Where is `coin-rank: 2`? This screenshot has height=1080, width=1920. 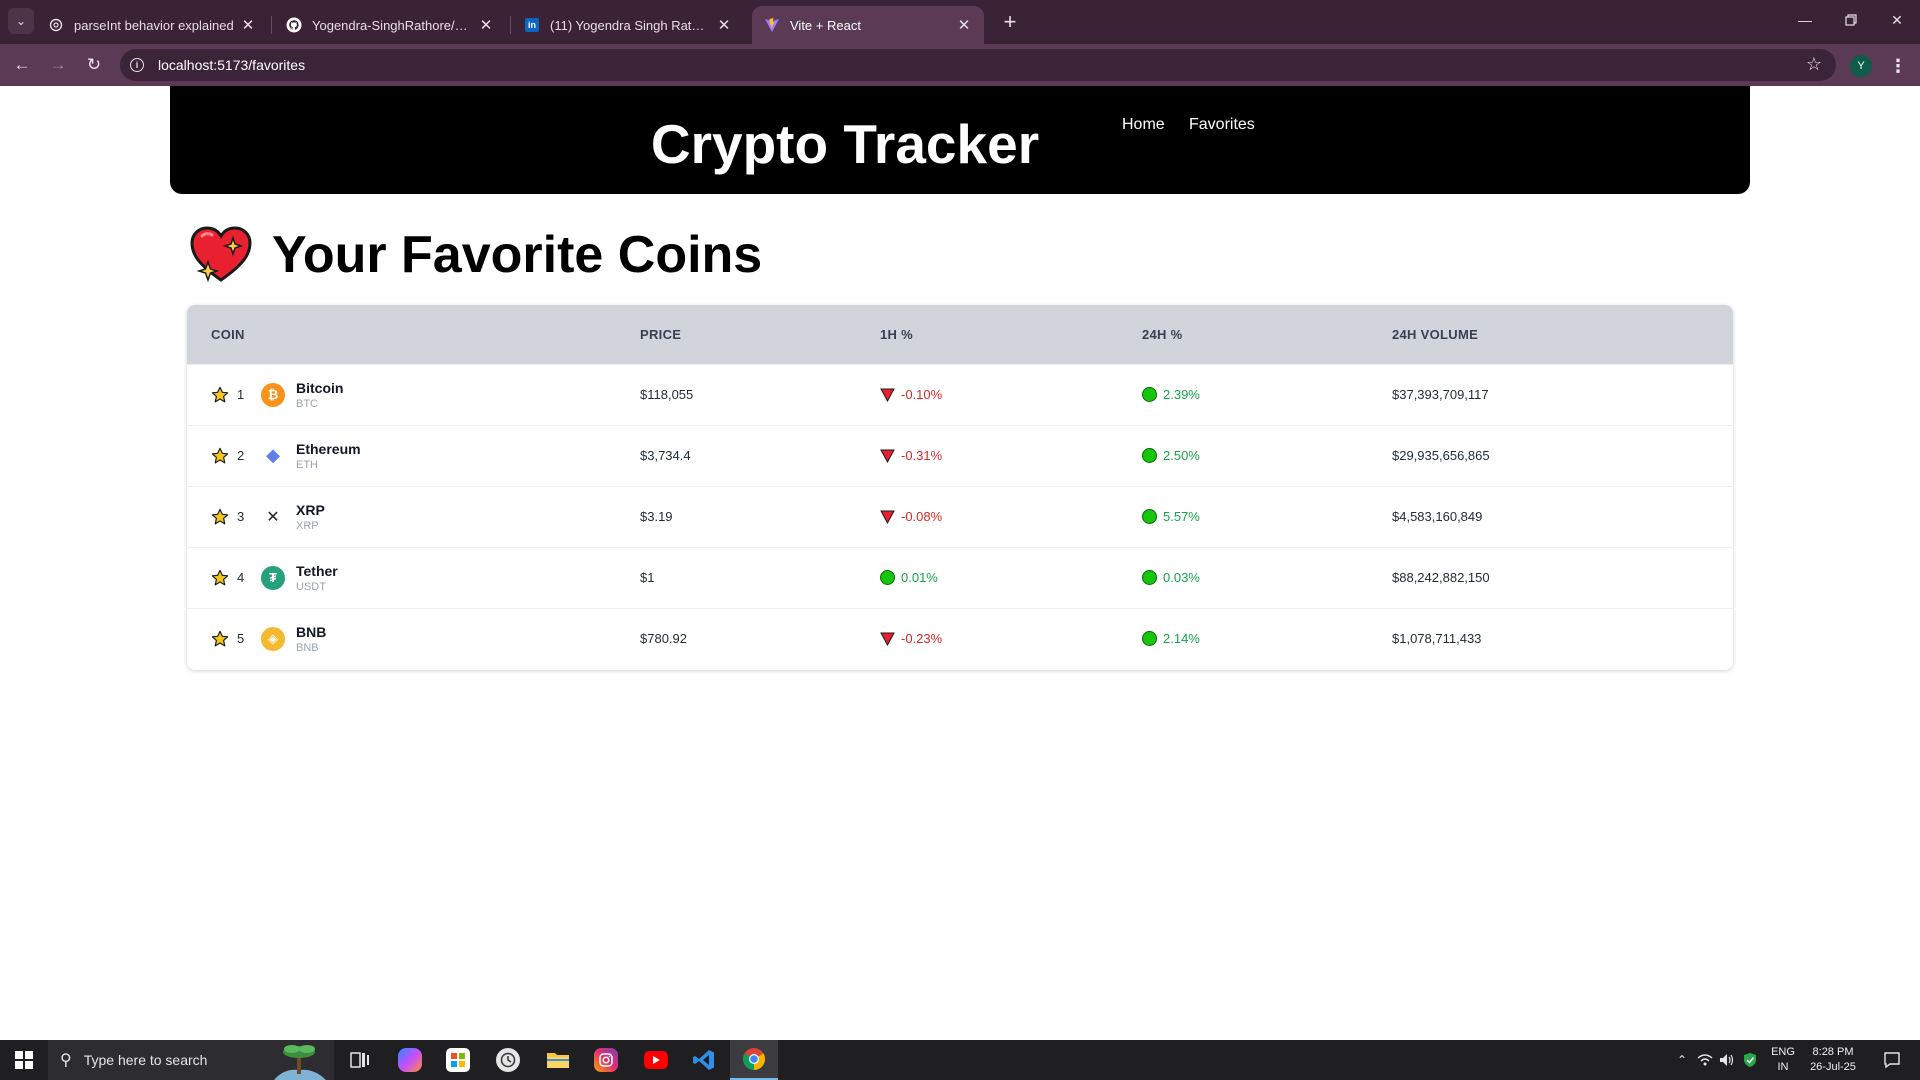
coin-rank: 2 is located at coordinates (241, 455).